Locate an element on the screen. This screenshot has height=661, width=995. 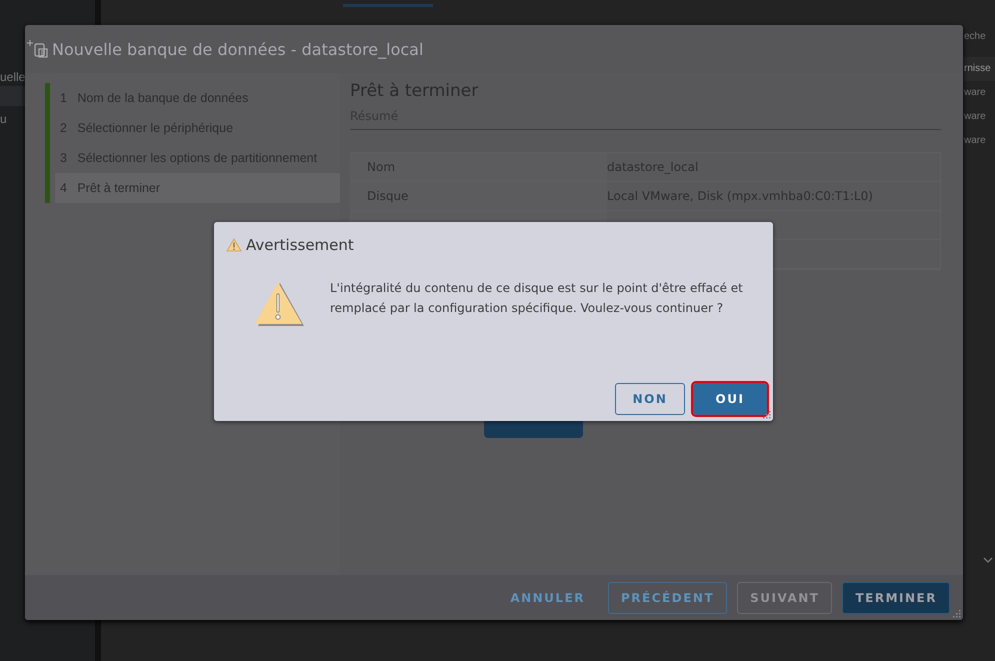
step-item: 4 Prêt à terminer is located at coordinates (197, 188).